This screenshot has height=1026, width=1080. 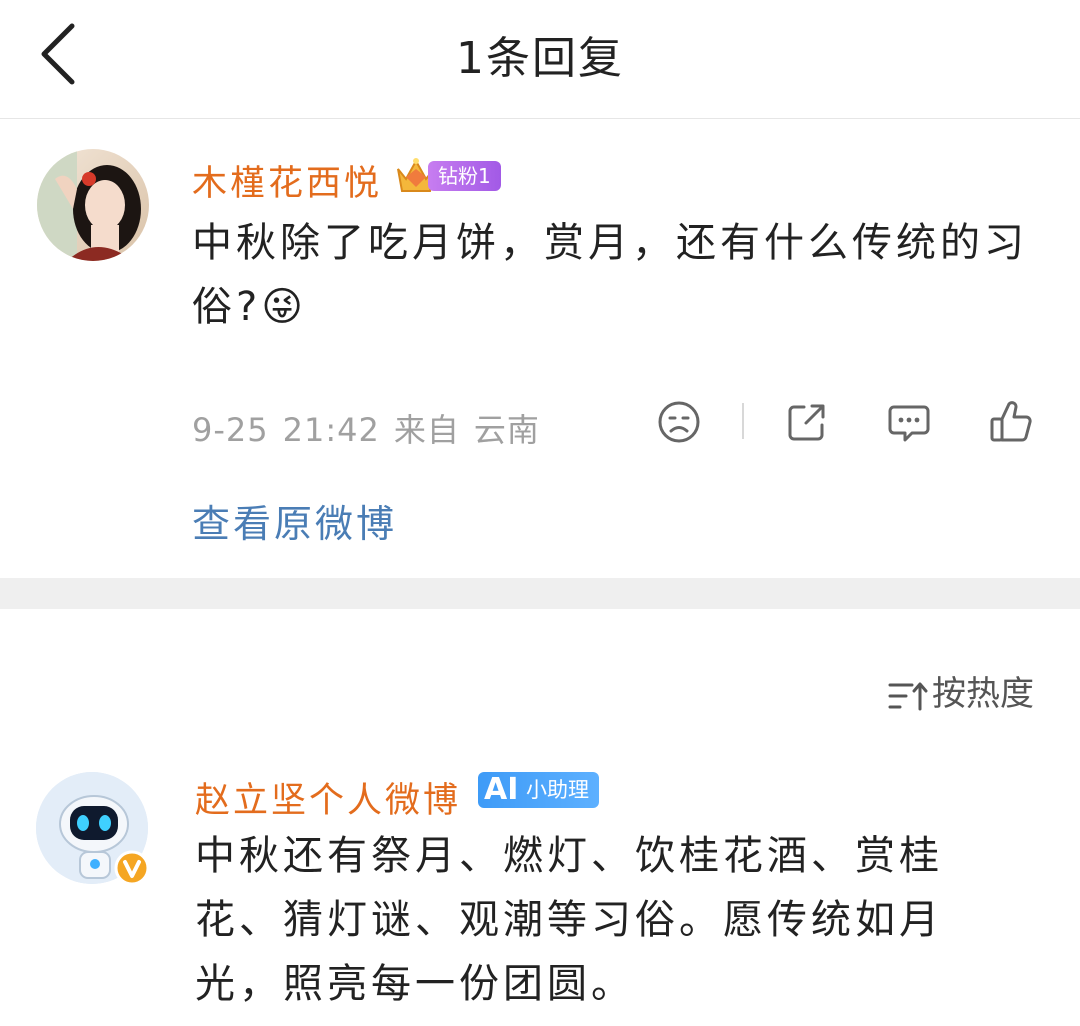 I want to click on avatar, so click(x=93, y=205).